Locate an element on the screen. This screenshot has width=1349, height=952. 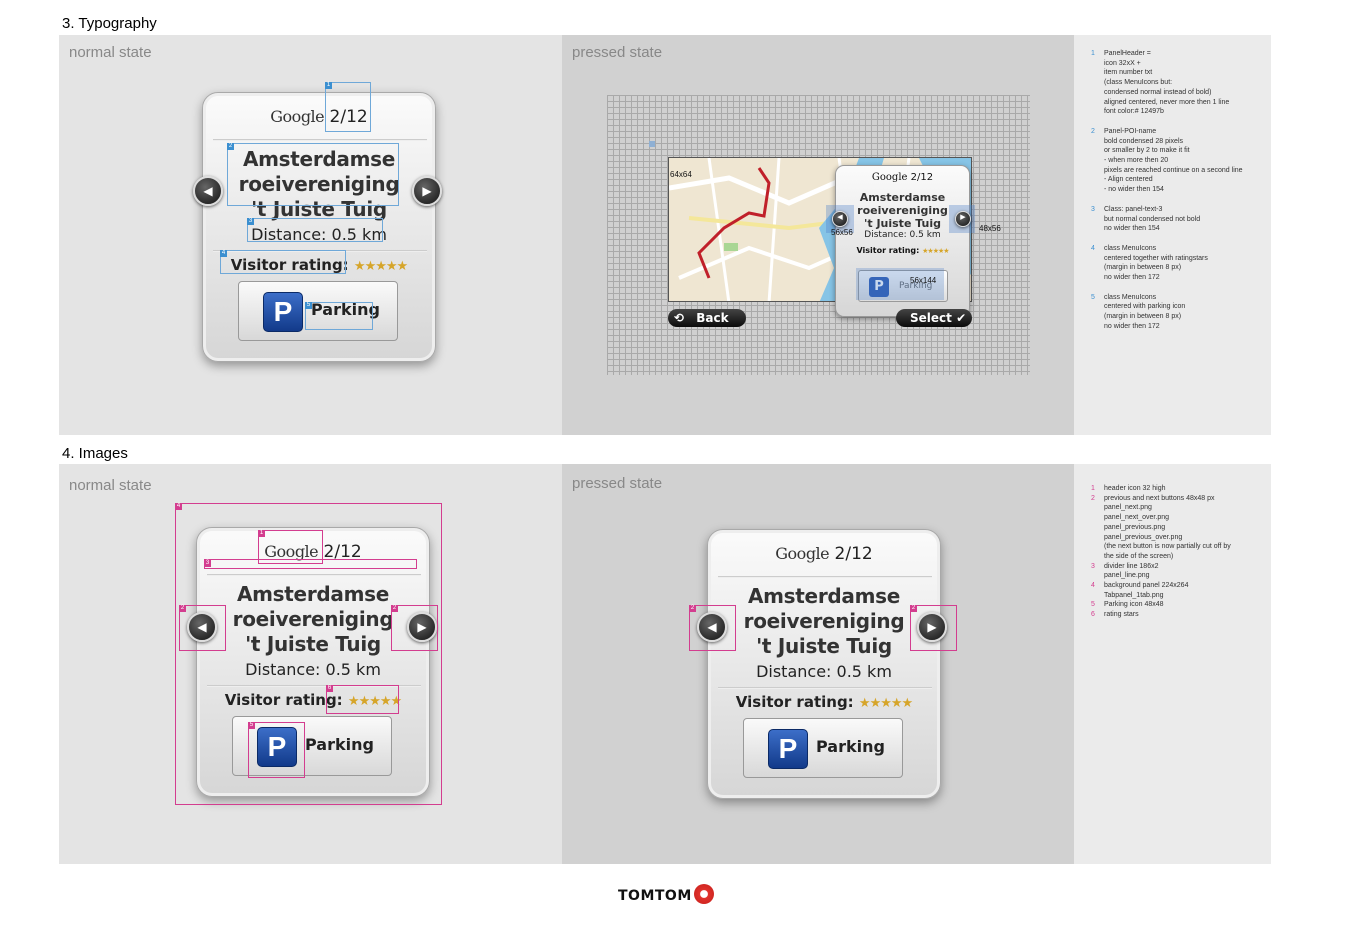
poi-name: Amsterdamse roeivereniging't Juiste Tuig is located at coordinates (824, 621).